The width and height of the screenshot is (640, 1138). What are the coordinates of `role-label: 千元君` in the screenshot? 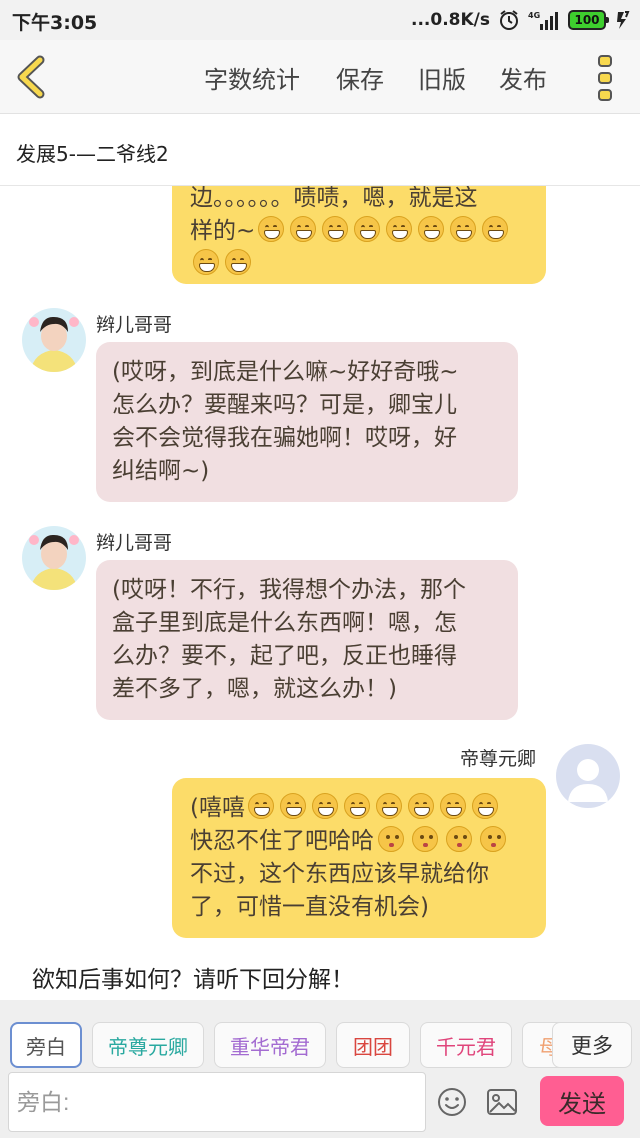 It's located at (466, 1046).